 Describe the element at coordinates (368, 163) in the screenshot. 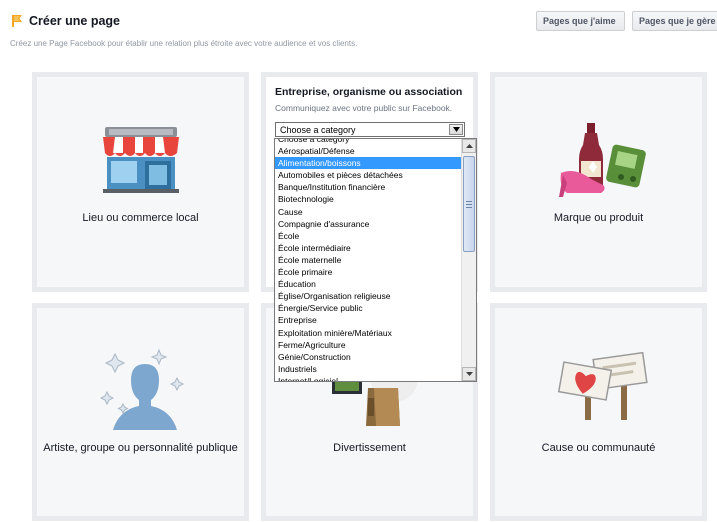

I see `category-option: Alimentation/boissons` at that location.